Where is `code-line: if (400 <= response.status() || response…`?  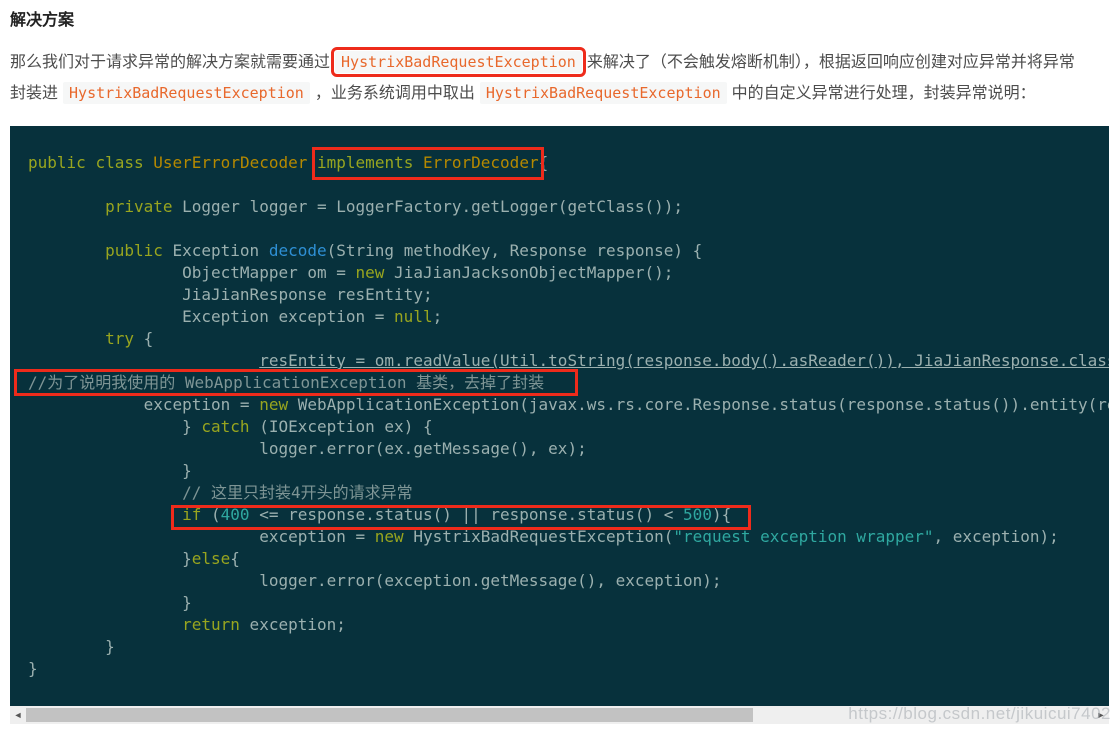 code-line: if (400 <= response.status() || response… is located at coordinates (457, 514).